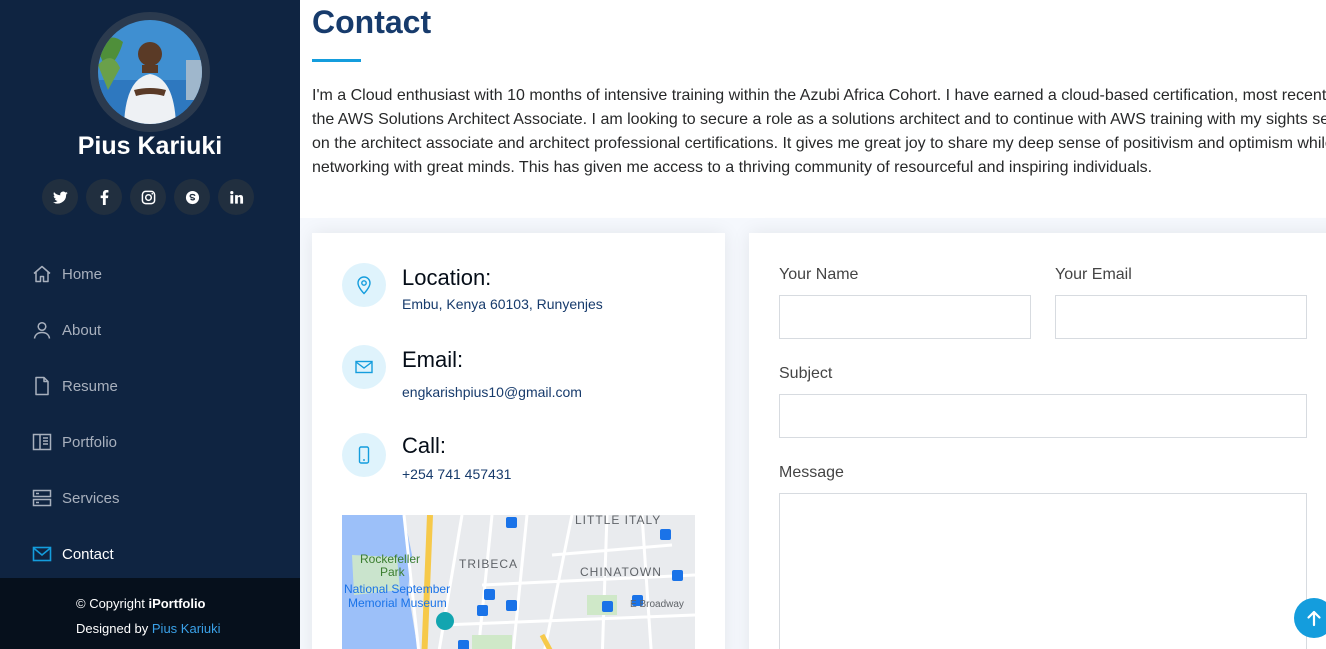 The height and width of the screenshot is (649, 1326). I want to click on location-value: Embu, Kenya 60103, Runyenjes, so click(502, 304).